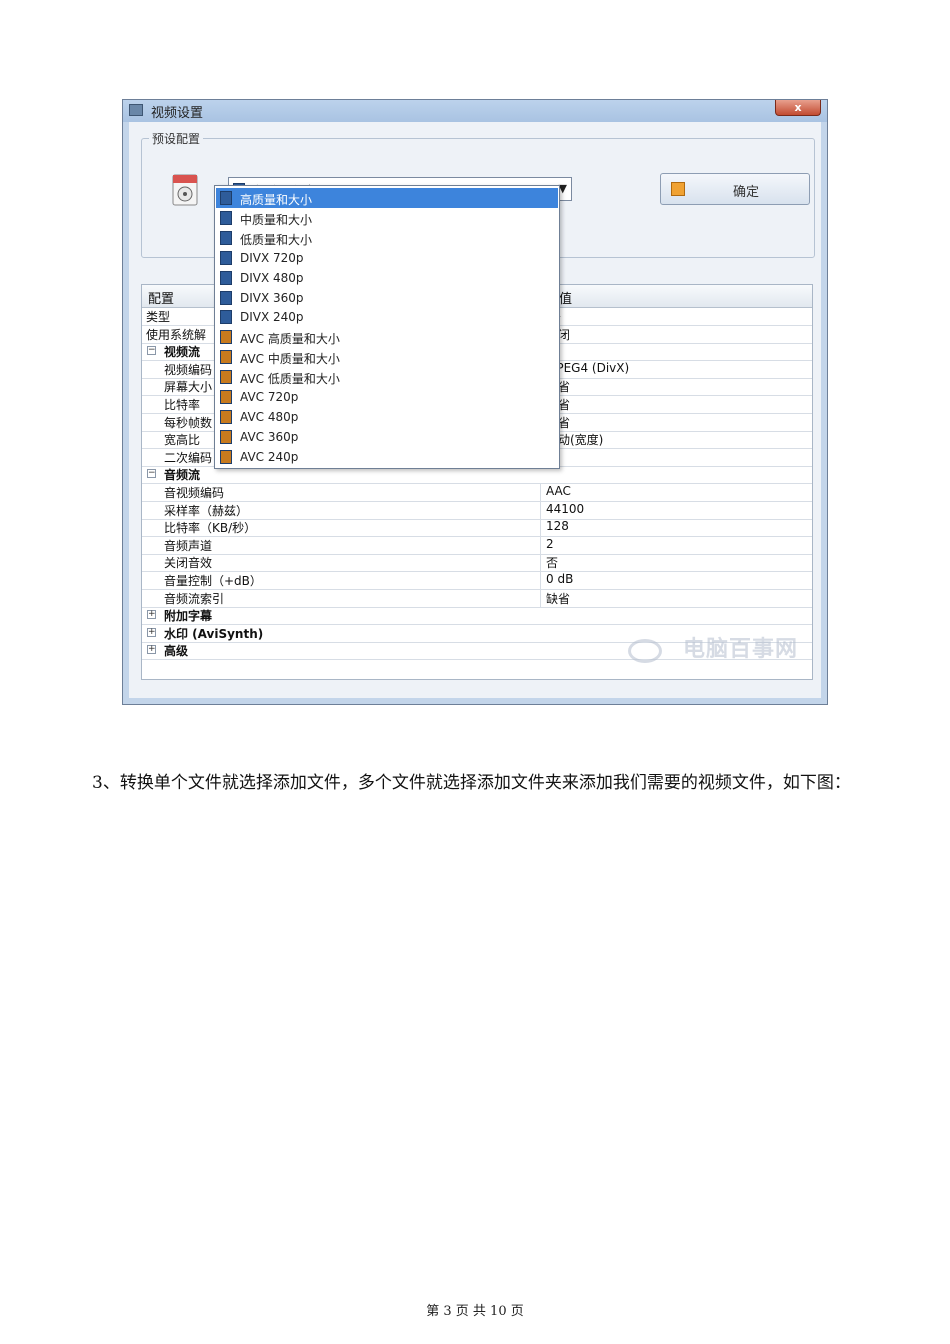 Image resolution: width=950 pixels, height=1344 pixels. I want to click on preset-option-label: AVC 720p, so click(269, 397).